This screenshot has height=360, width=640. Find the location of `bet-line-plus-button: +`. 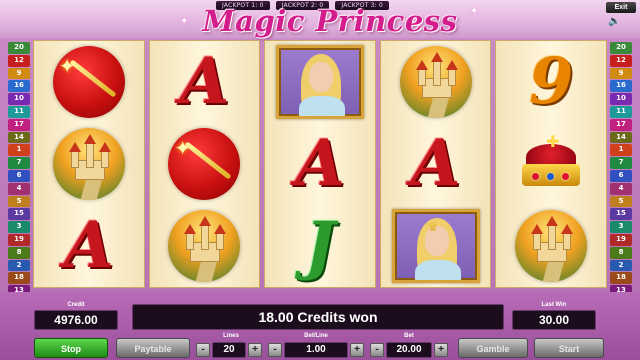

bet-line-plus-button: + is located at coordinates (357, 350).